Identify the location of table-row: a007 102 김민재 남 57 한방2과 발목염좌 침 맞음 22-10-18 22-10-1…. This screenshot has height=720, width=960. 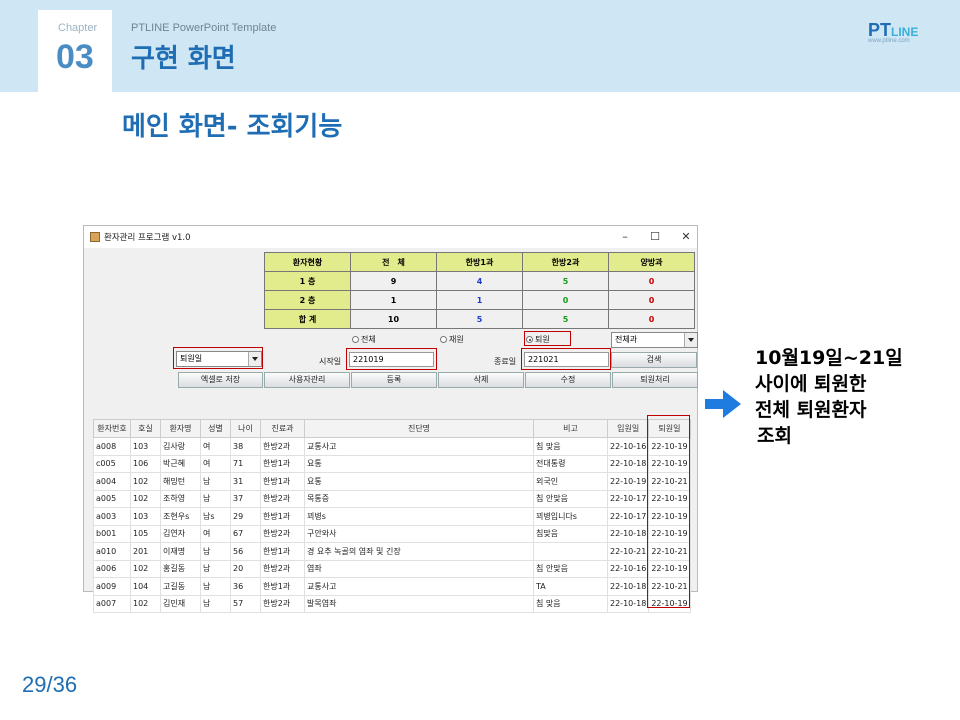
(392, 603).